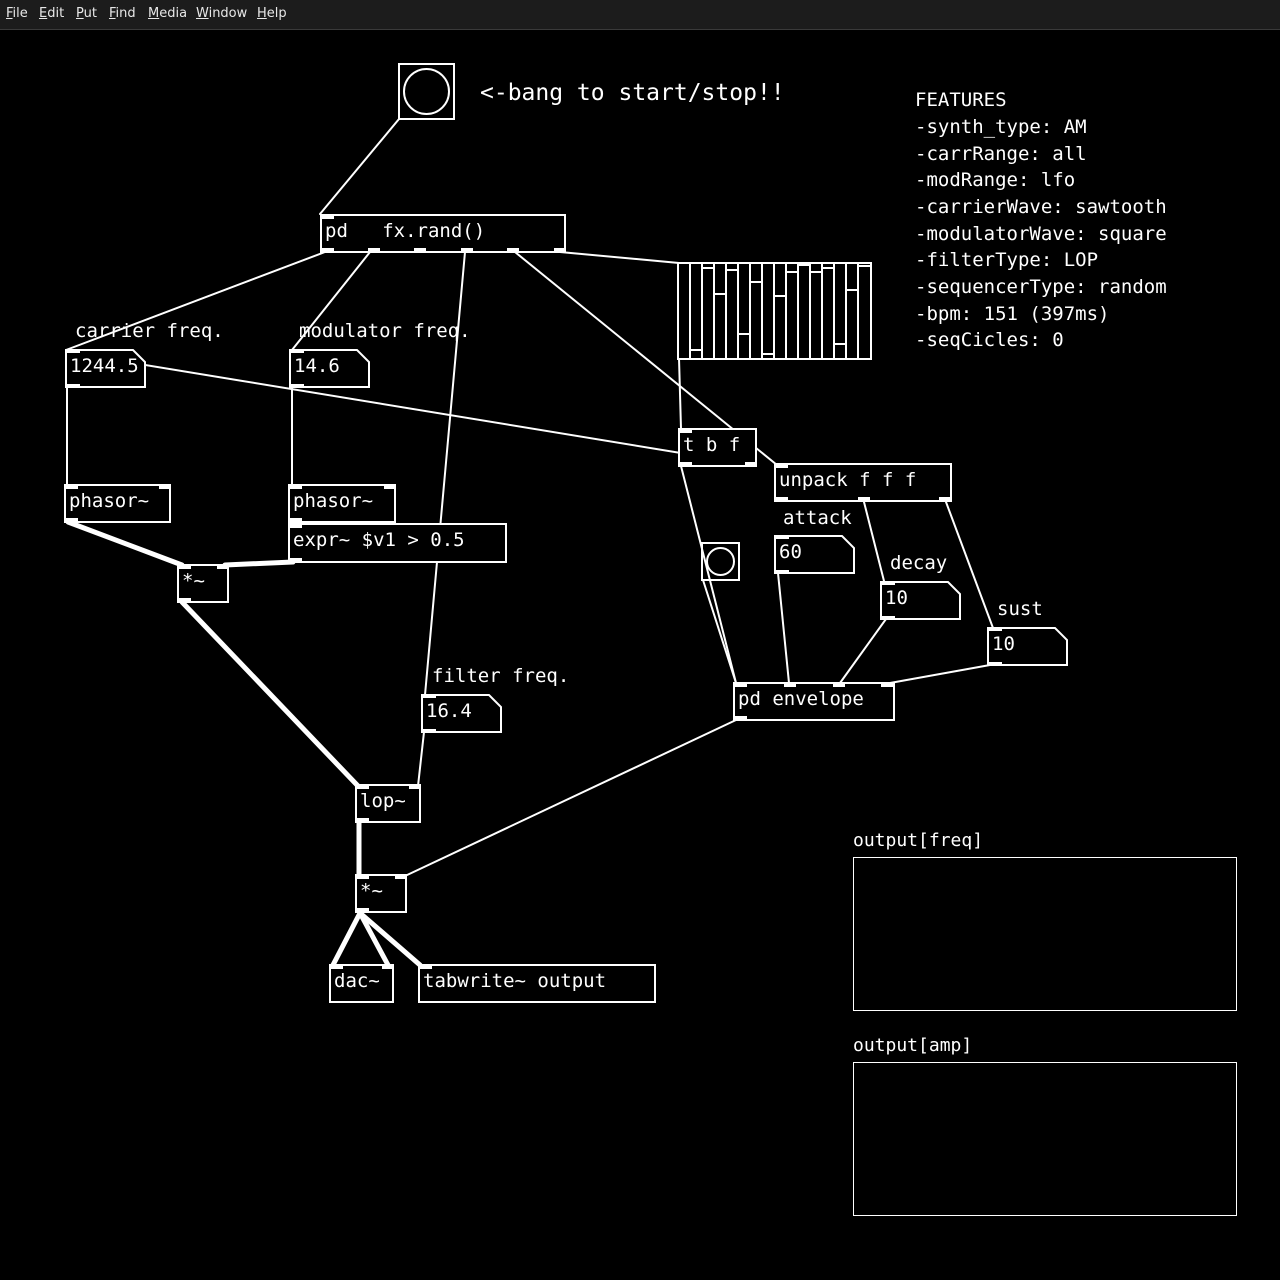 This screenshot has height=1280, width=1280. I want to click on feature-line: -bpm: 151 (397ms), so click(1012, 314).